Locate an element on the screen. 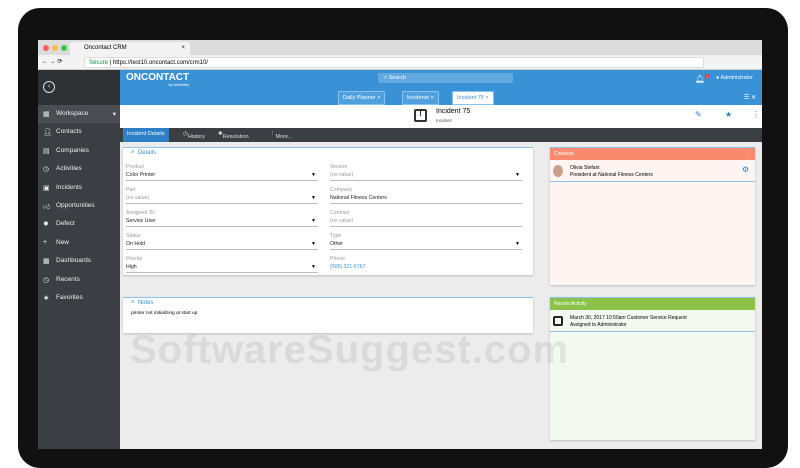 The image size is (800, 468). sidebar-item-defect: ✹ Defect is located at coordinates (79, 224).